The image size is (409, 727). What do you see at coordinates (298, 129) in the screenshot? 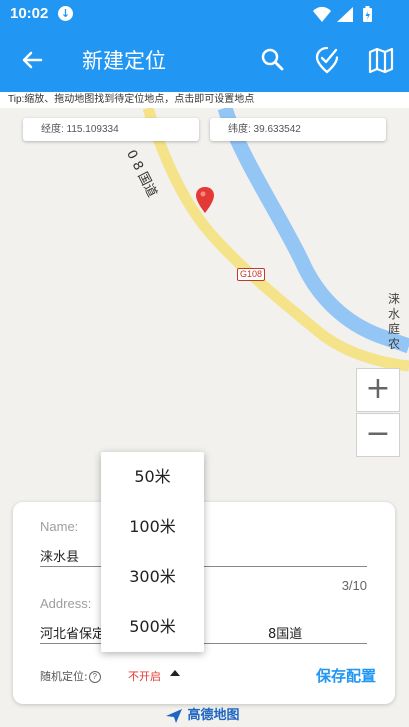
I see `latitude-box: 纬度: 39.633542` at bounding box center [298, 129].